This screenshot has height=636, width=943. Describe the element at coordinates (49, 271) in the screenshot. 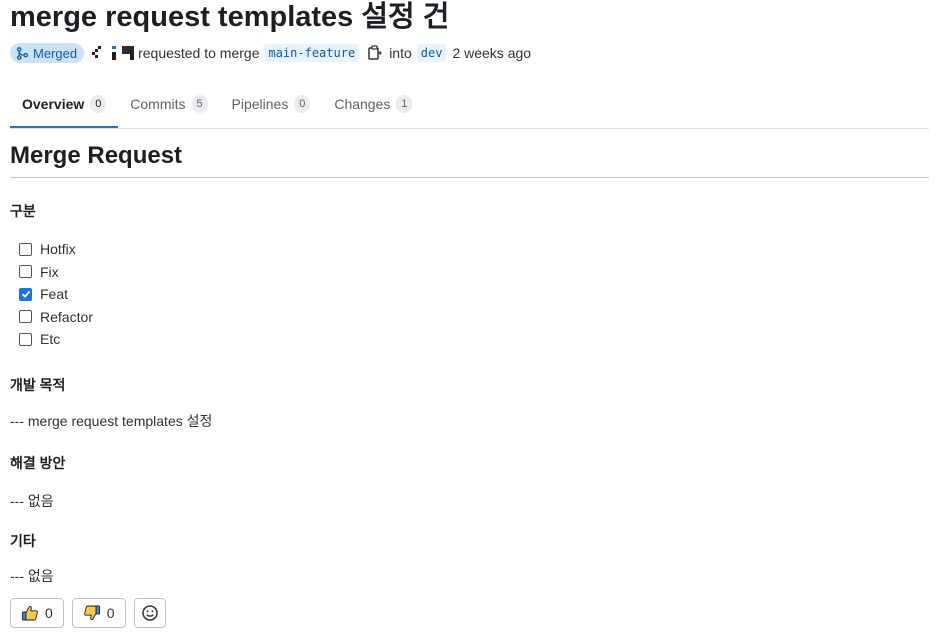

I see `checklist-item-label: Fix` at that location.